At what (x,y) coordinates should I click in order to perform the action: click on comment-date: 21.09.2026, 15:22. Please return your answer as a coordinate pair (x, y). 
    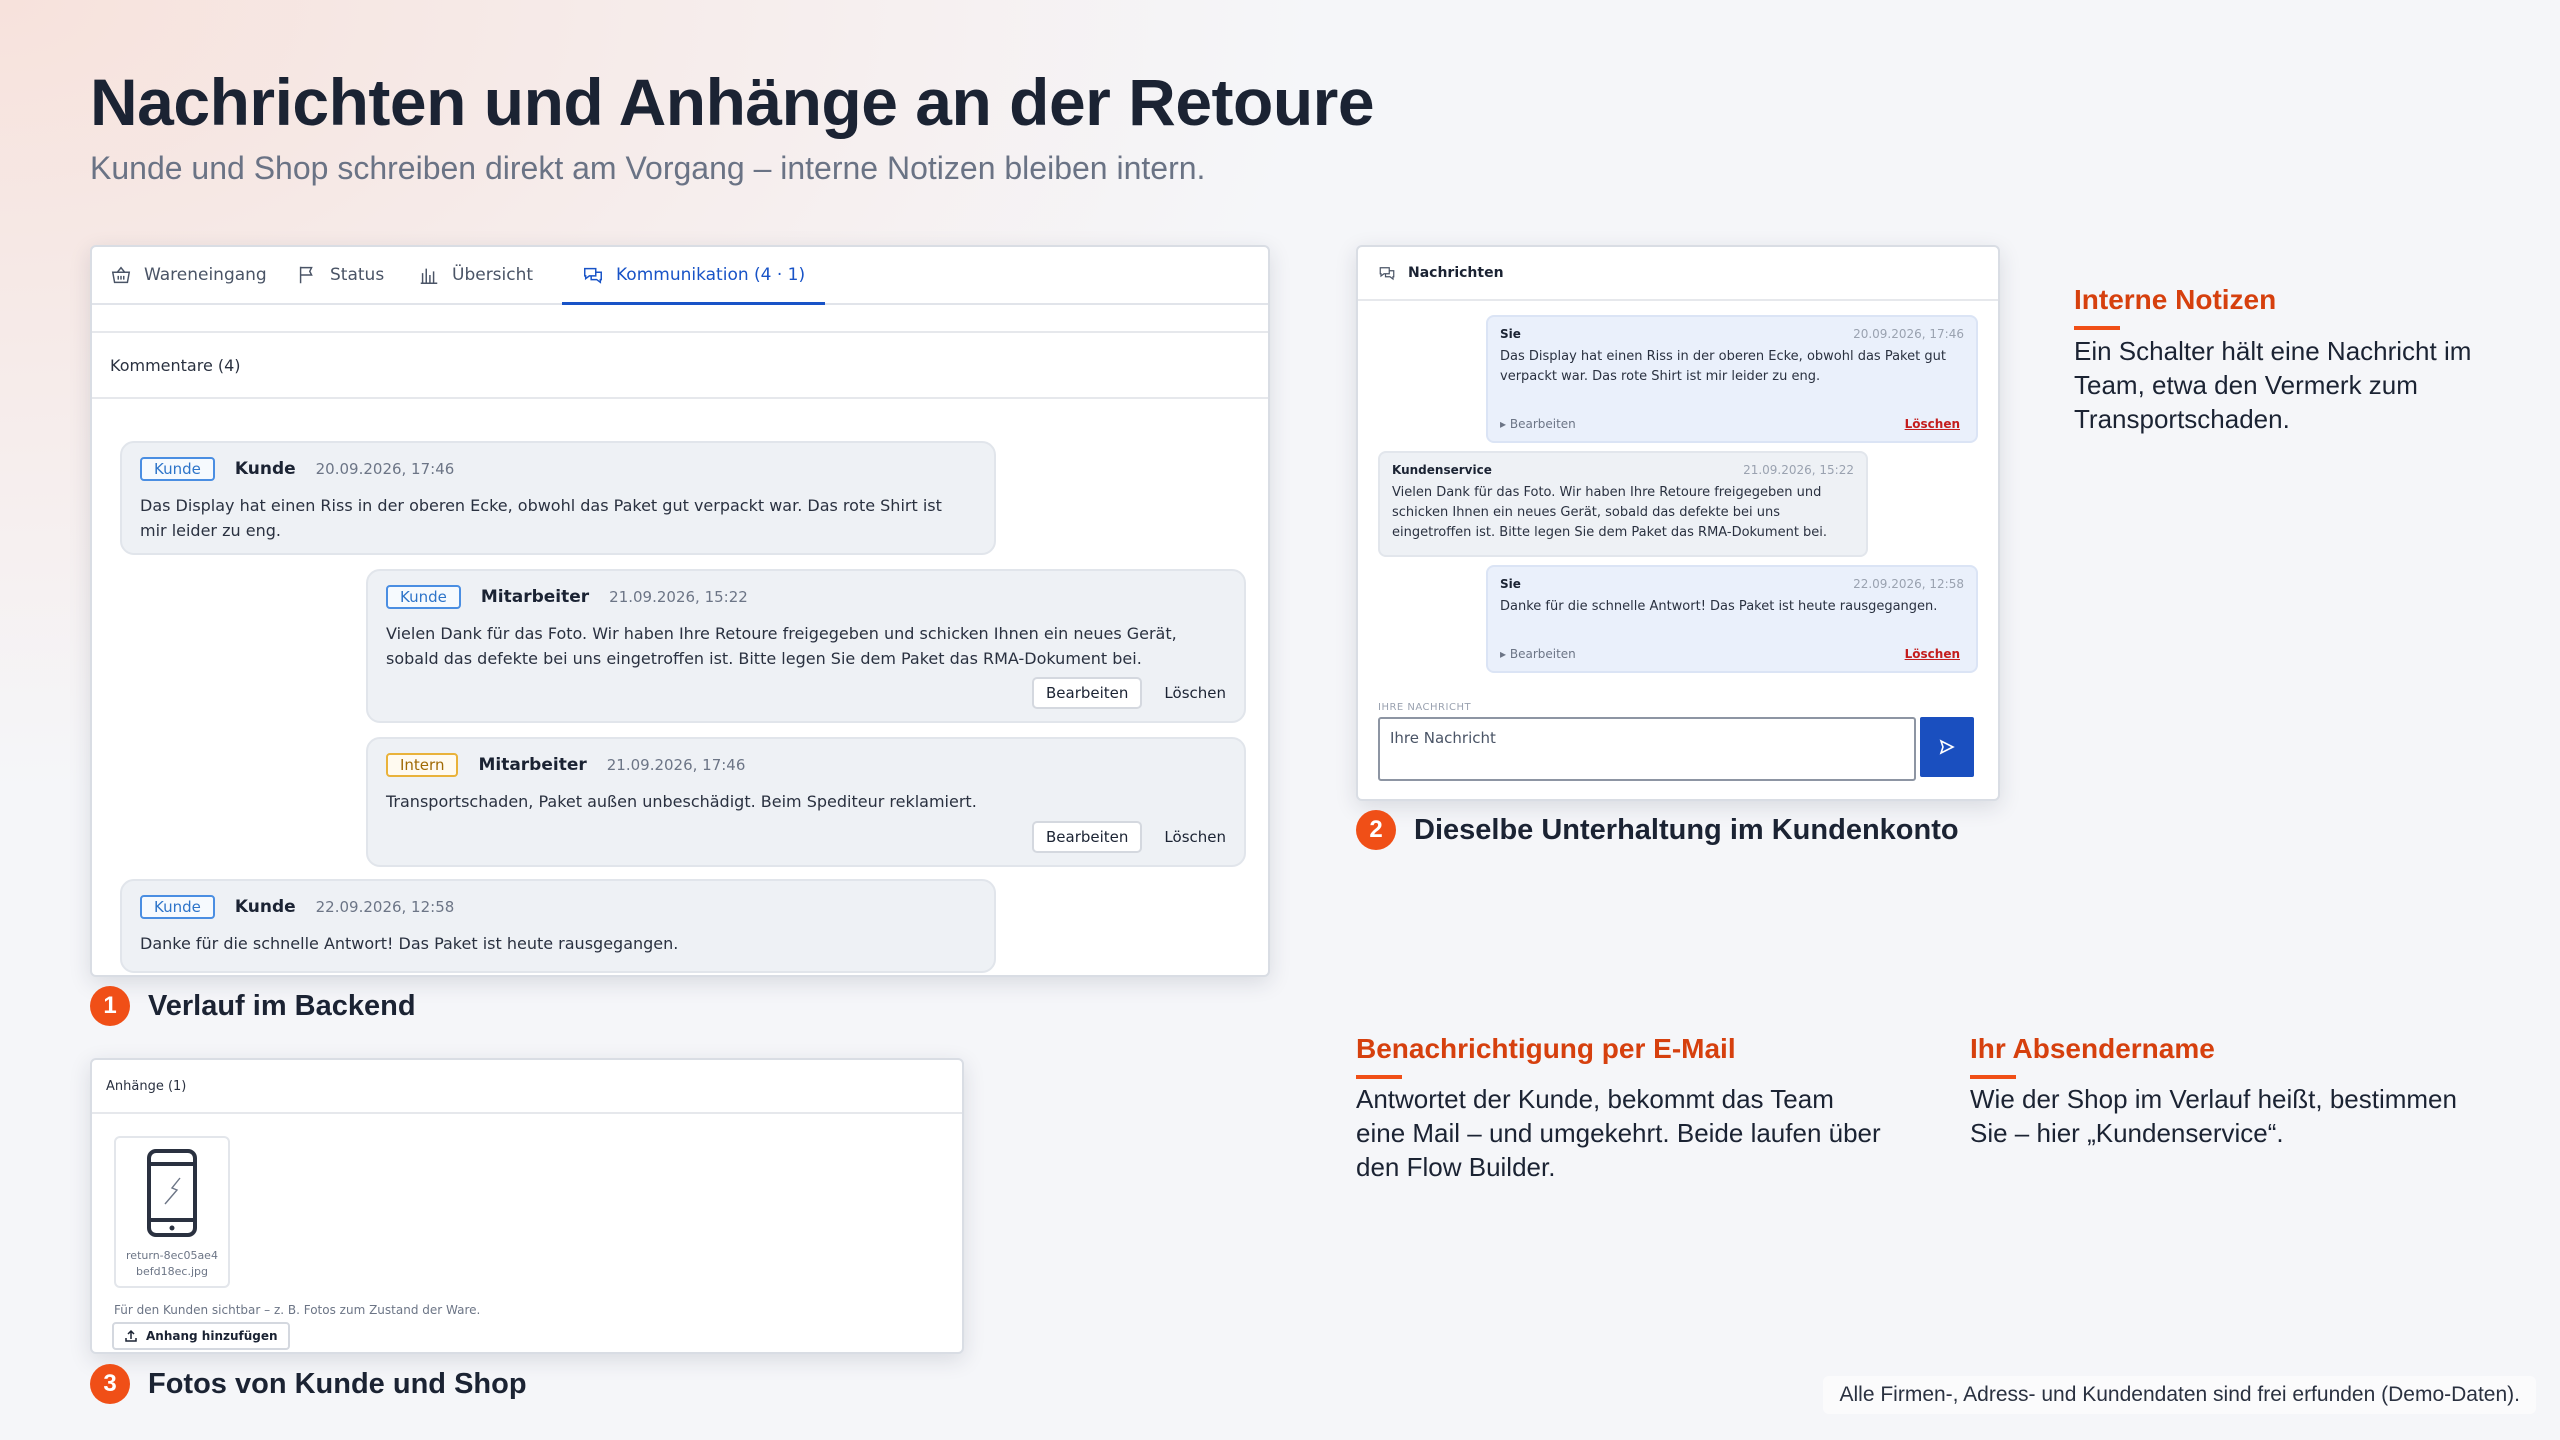
    Looking at the image, I should click on (678, 597).